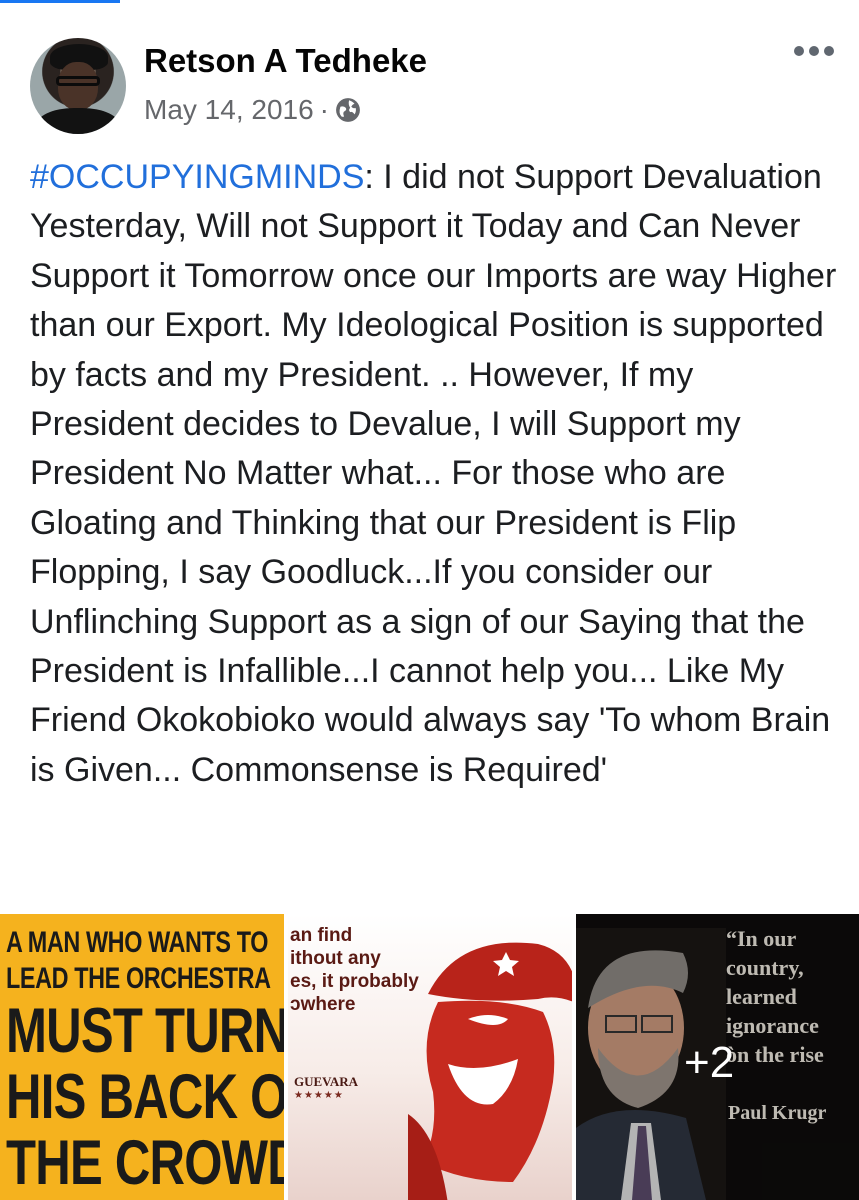 The image size is (859, 1200). I want to click on che-stars: ★★★★★, so click(319, 1095).